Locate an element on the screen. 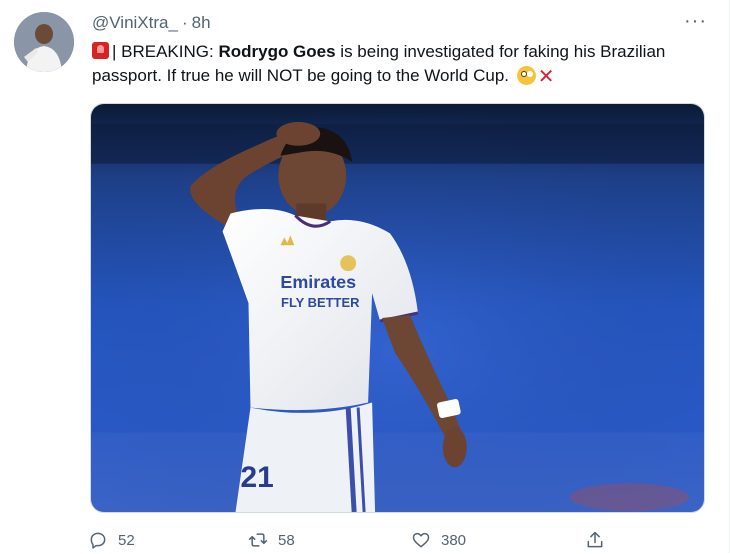  heart-icon is located at coordinates (421, 540).